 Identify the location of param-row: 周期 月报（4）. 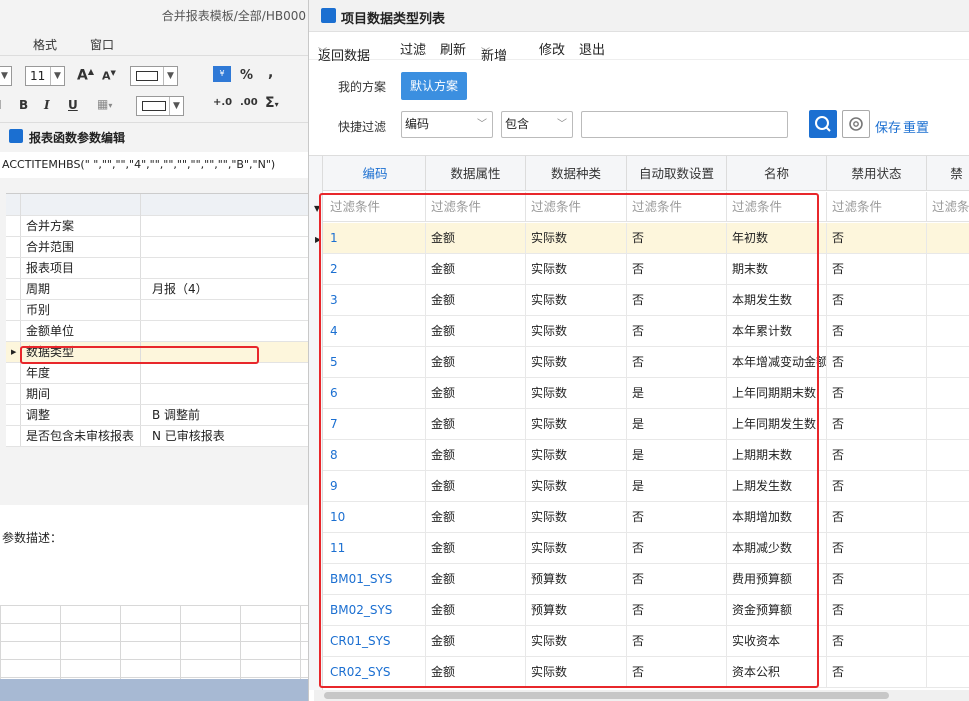
(157, 289).